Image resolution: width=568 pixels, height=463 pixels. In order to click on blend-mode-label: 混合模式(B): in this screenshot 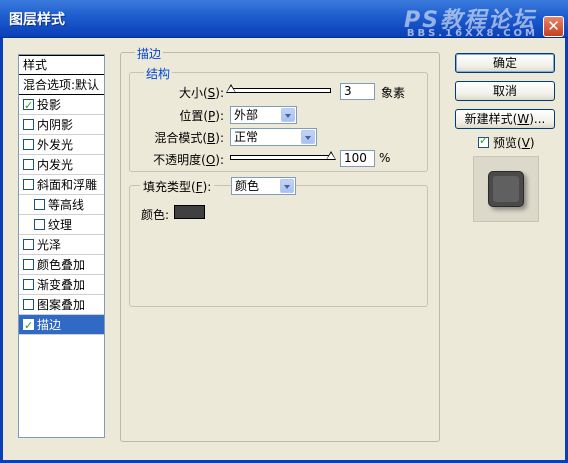, I will do `click(189, 138)`.